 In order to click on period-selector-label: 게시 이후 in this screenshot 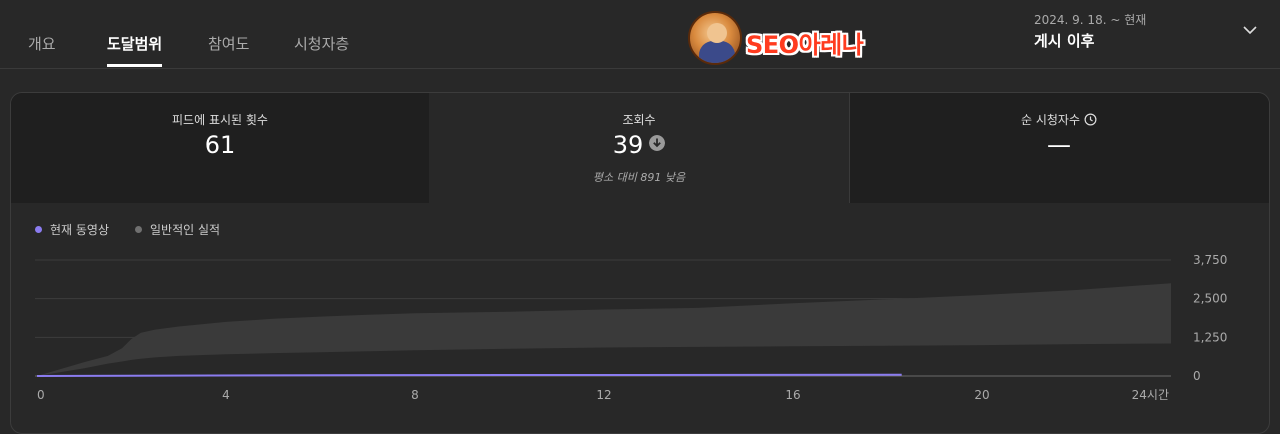, I will do `click(1064, 40)`.